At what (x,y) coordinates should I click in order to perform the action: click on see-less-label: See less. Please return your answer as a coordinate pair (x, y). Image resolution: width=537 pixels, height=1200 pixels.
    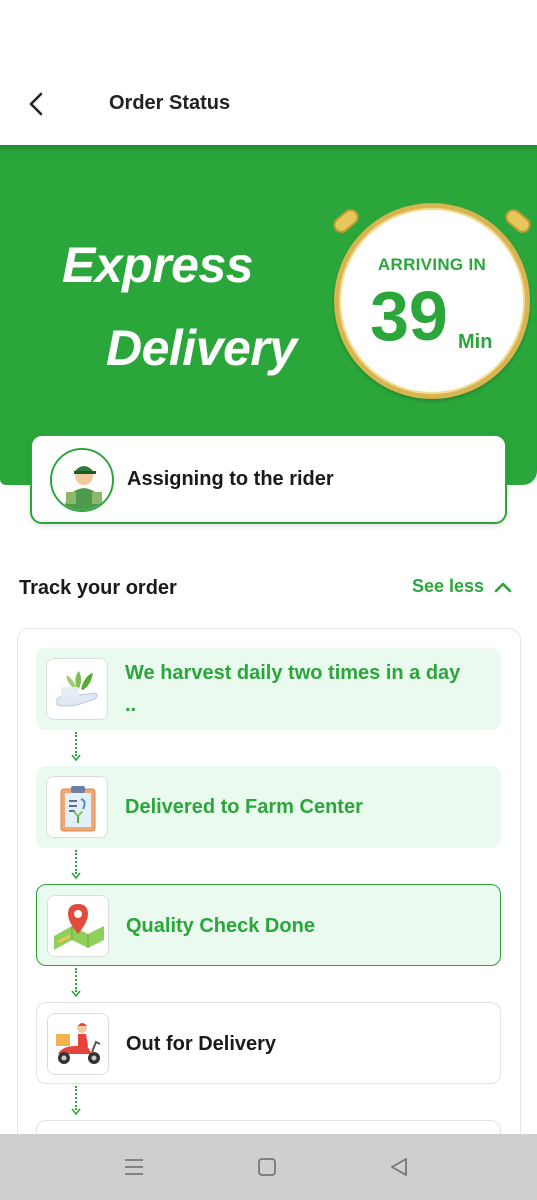
    Looking at the image, I should click on (448, 586).